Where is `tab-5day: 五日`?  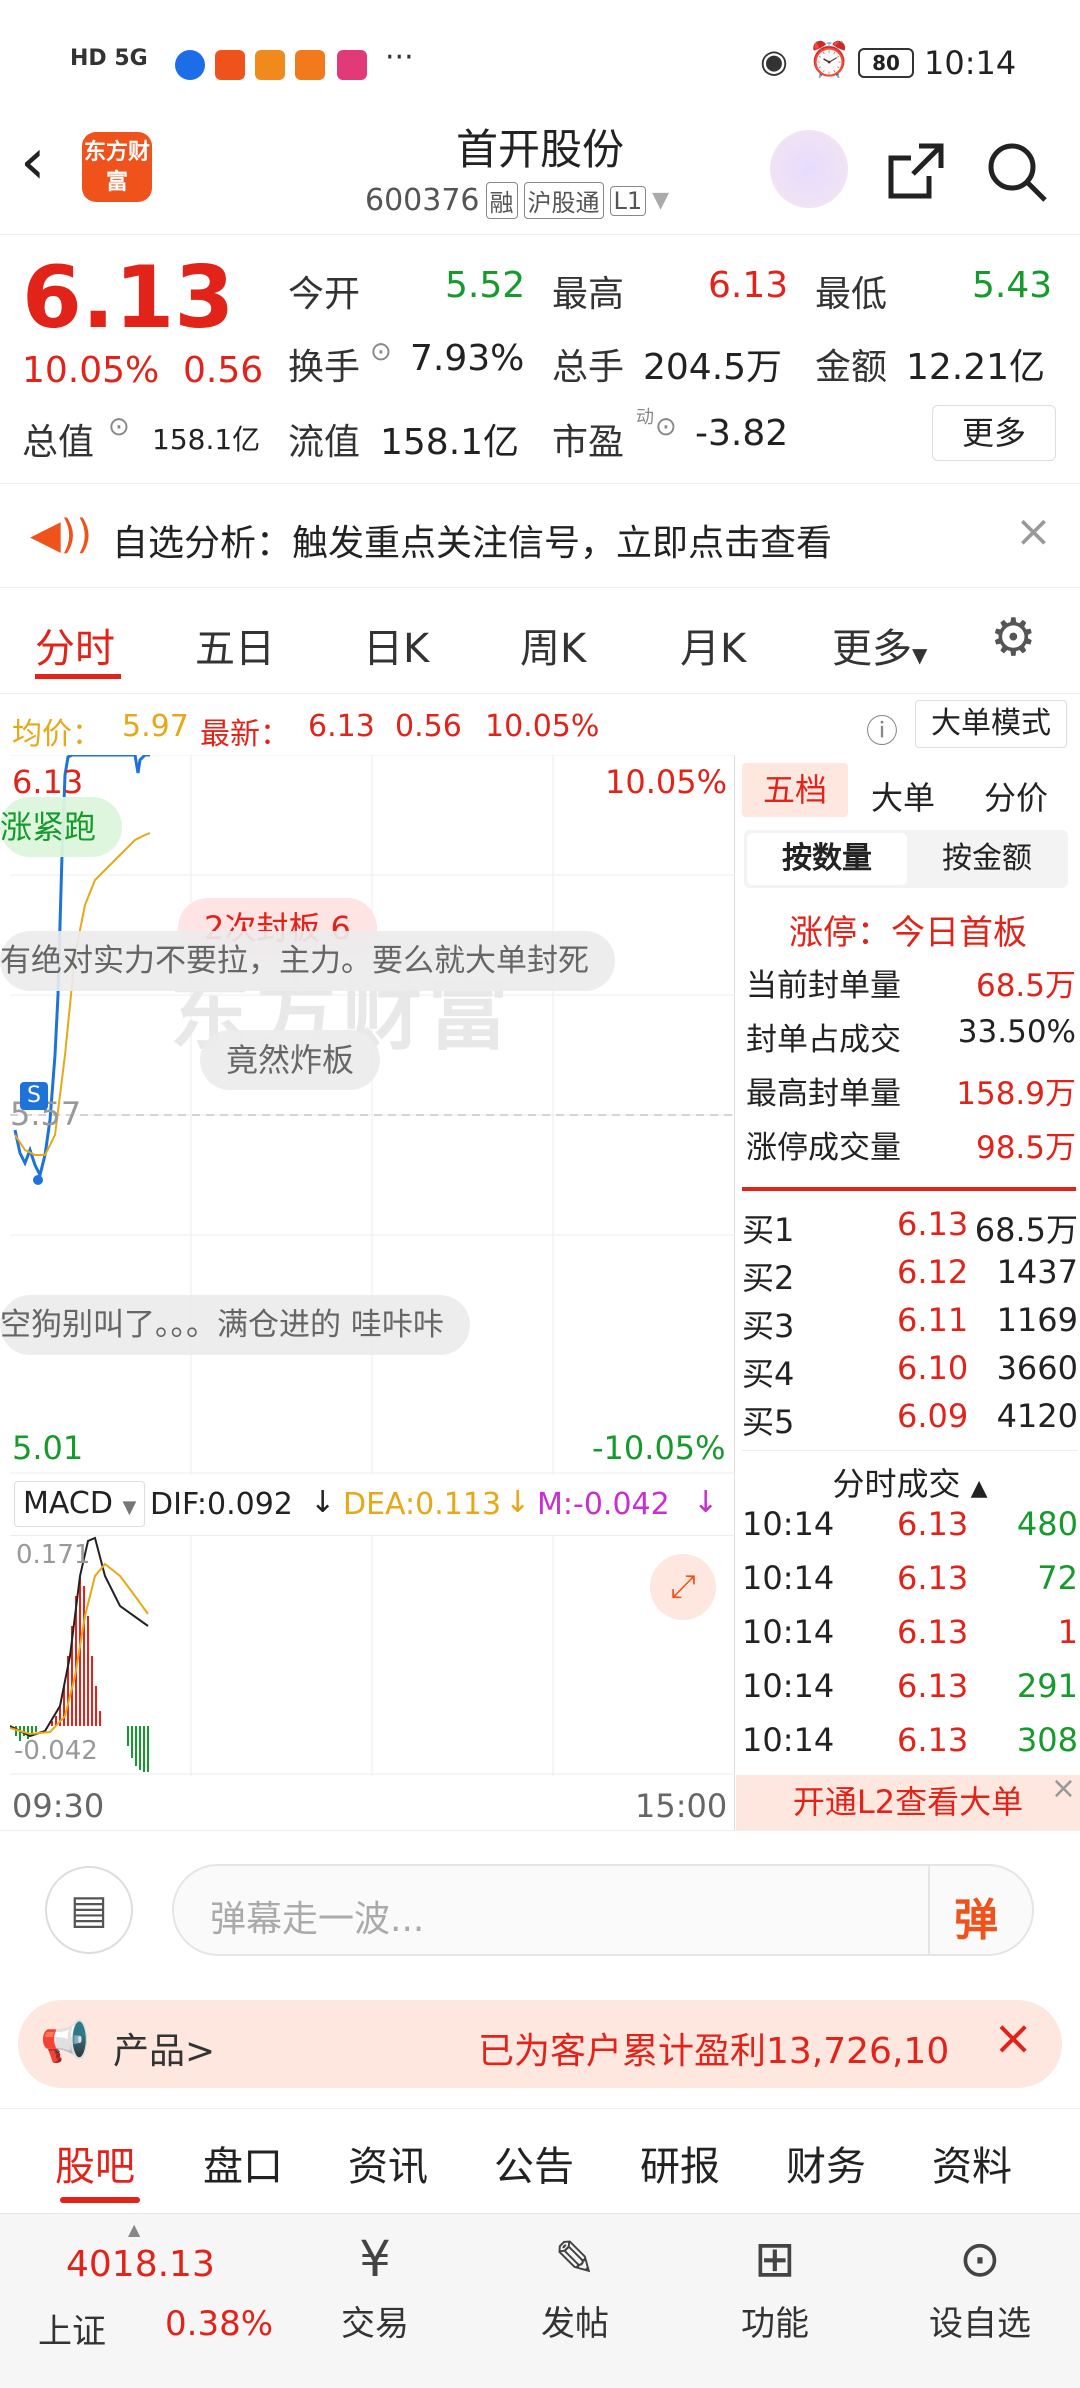
tab-5day: 五日 is located at coordinates (235, 645).